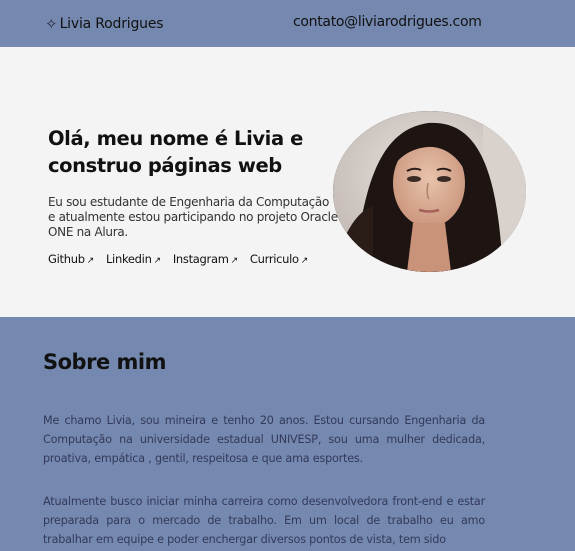 The height and width of the screenshot is (551, 575). I want to click on profile-photo-illustration, so click(429, 191).